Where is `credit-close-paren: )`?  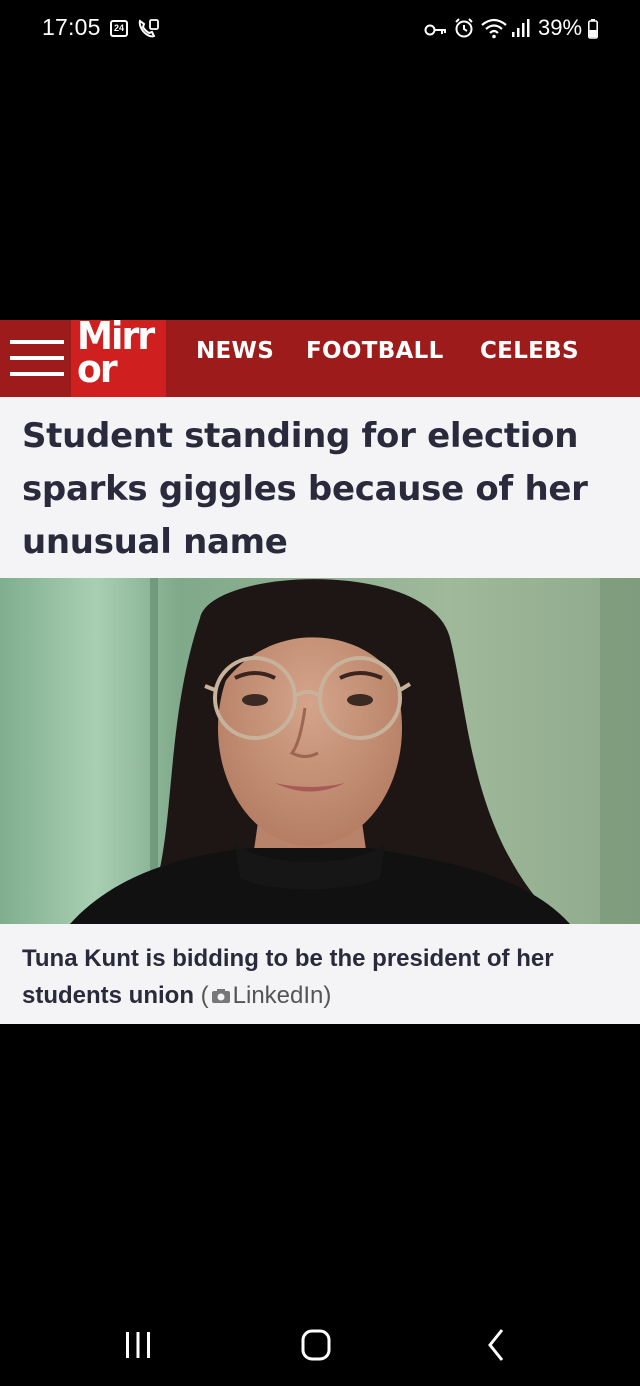
credit-close-paren: ) is located at coordinates (327, 995).